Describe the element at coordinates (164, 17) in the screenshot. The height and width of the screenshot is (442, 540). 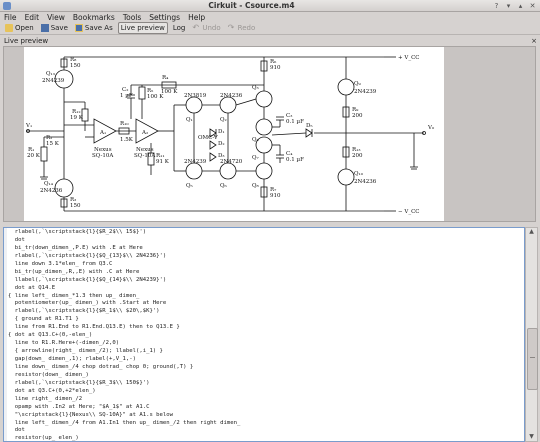
I see `menu-settings: Settings` at that location.